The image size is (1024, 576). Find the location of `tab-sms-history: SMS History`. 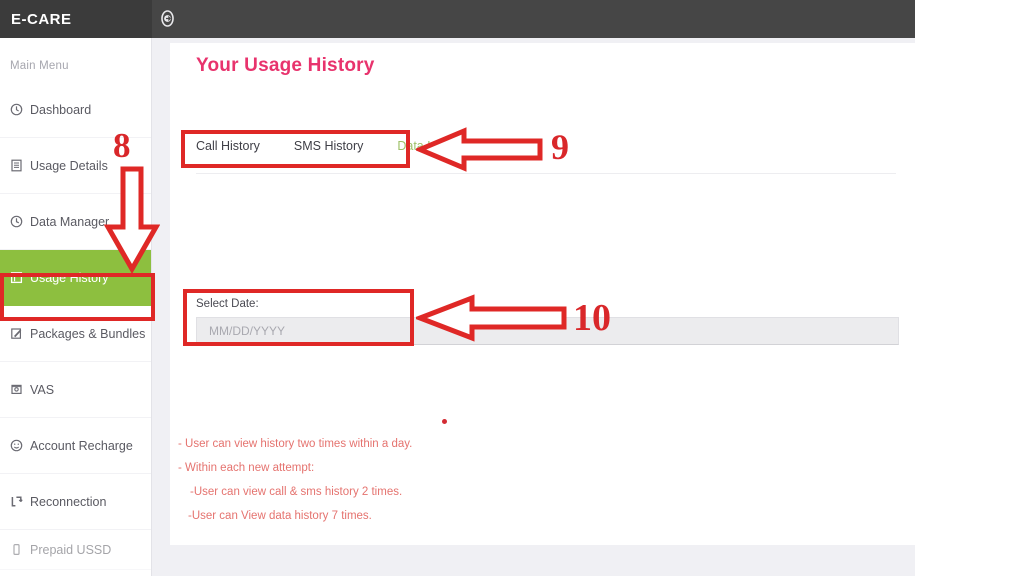

tab-sms-history: SMS History is located at coordinates (328, 146).